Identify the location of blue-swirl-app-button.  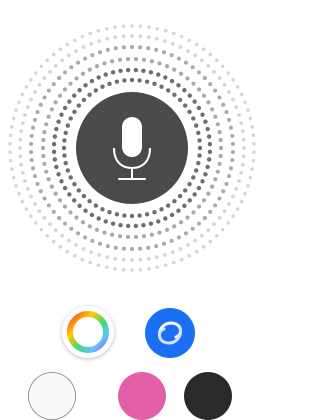
(170, 333).